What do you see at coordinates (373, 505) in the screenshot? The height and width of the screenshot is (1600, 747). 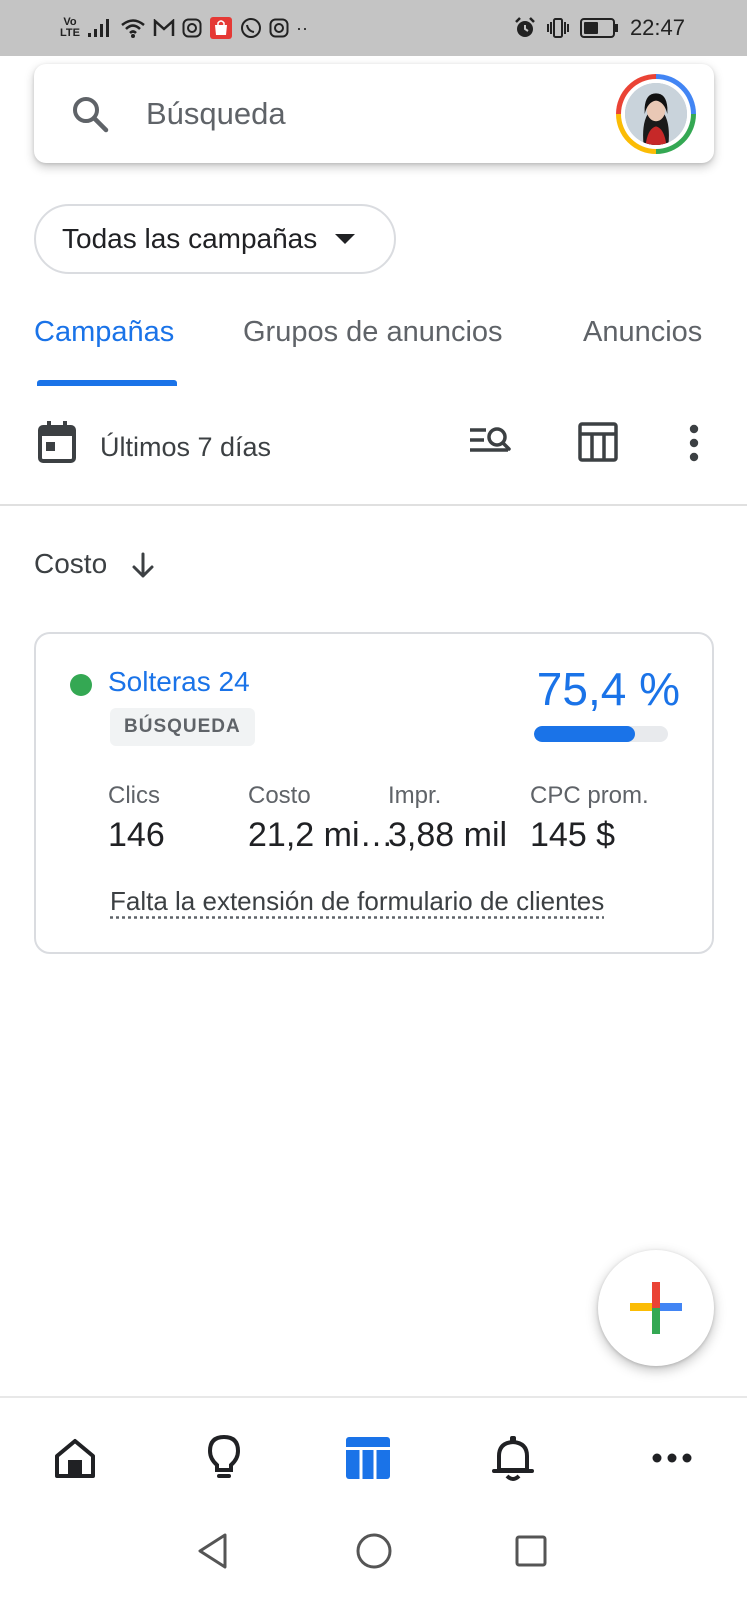 I see `toolbar-divider` at bounding box center [373, 505].